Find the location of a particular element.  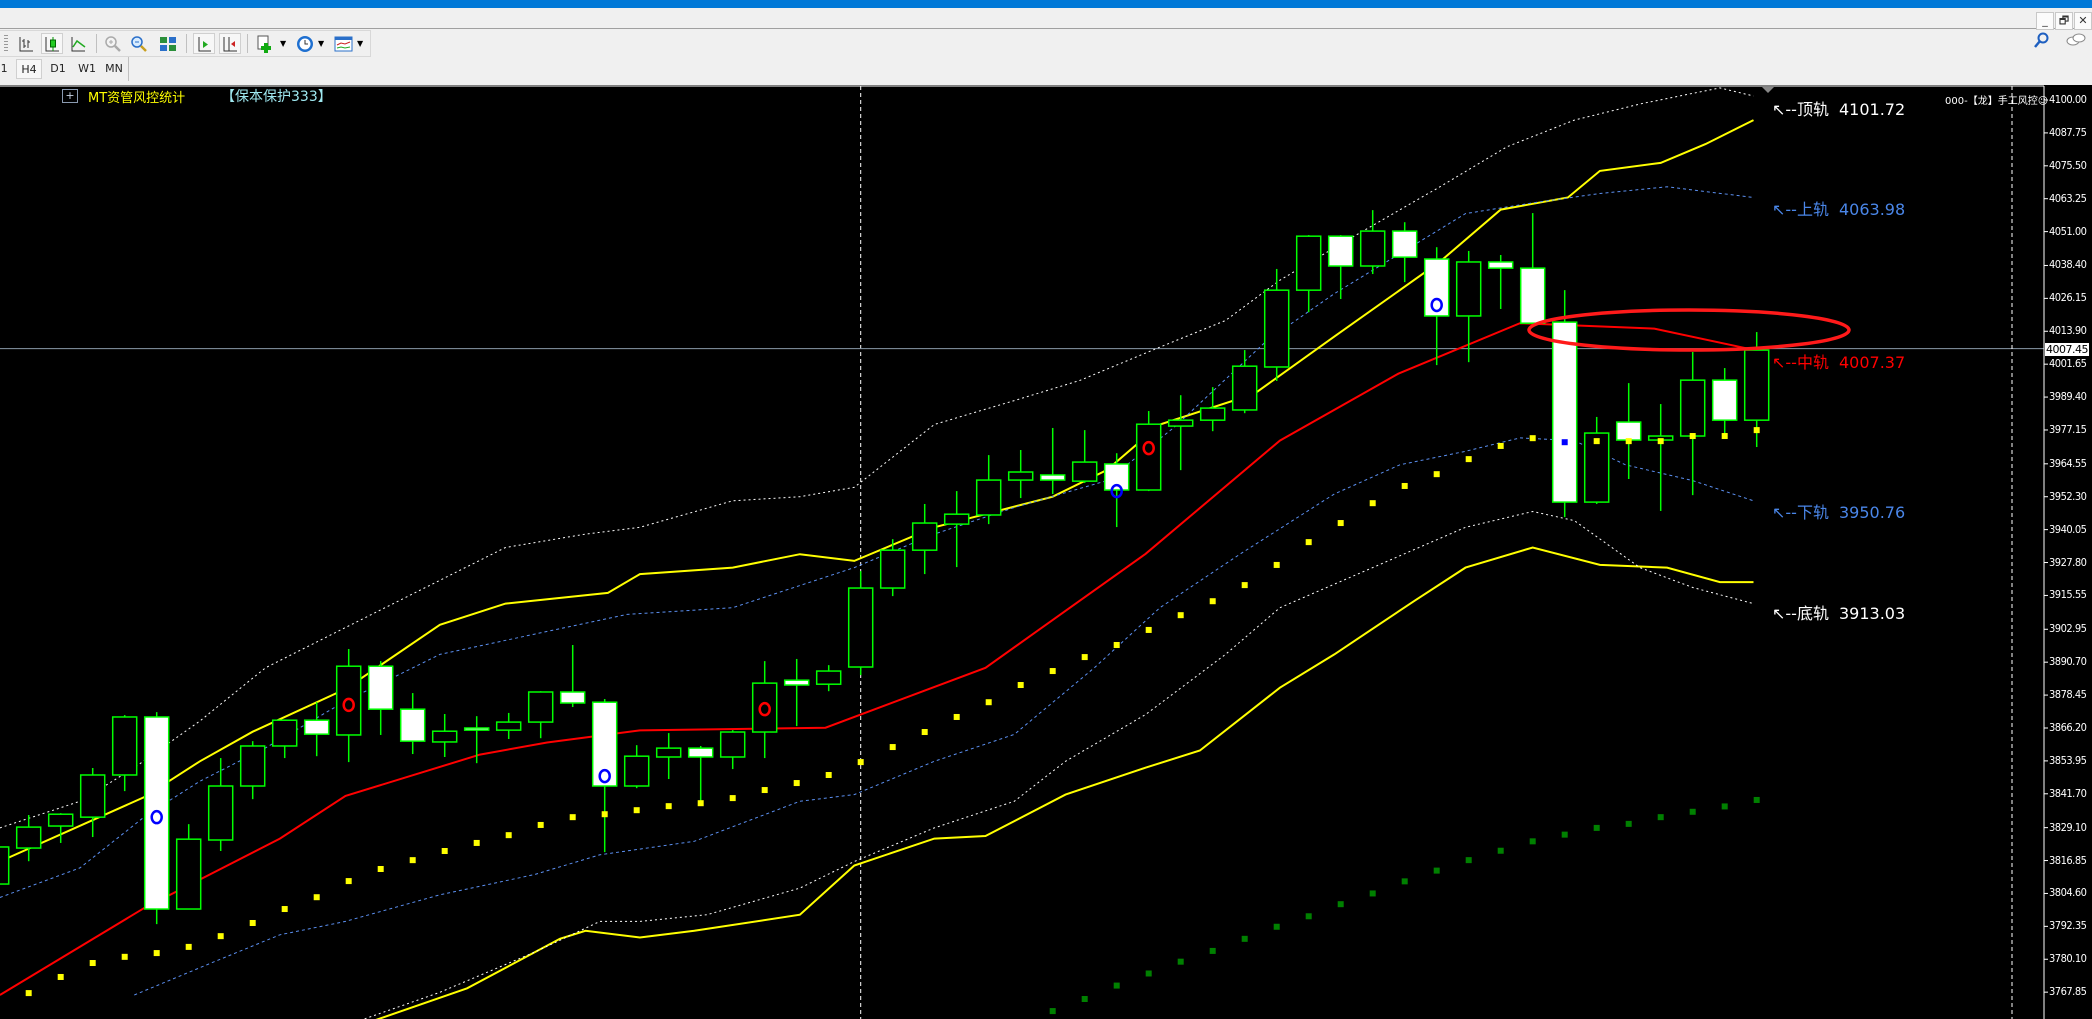

band-label-bottom: ↖--底轨 3913.03 is located at coordinates (1838, 612).